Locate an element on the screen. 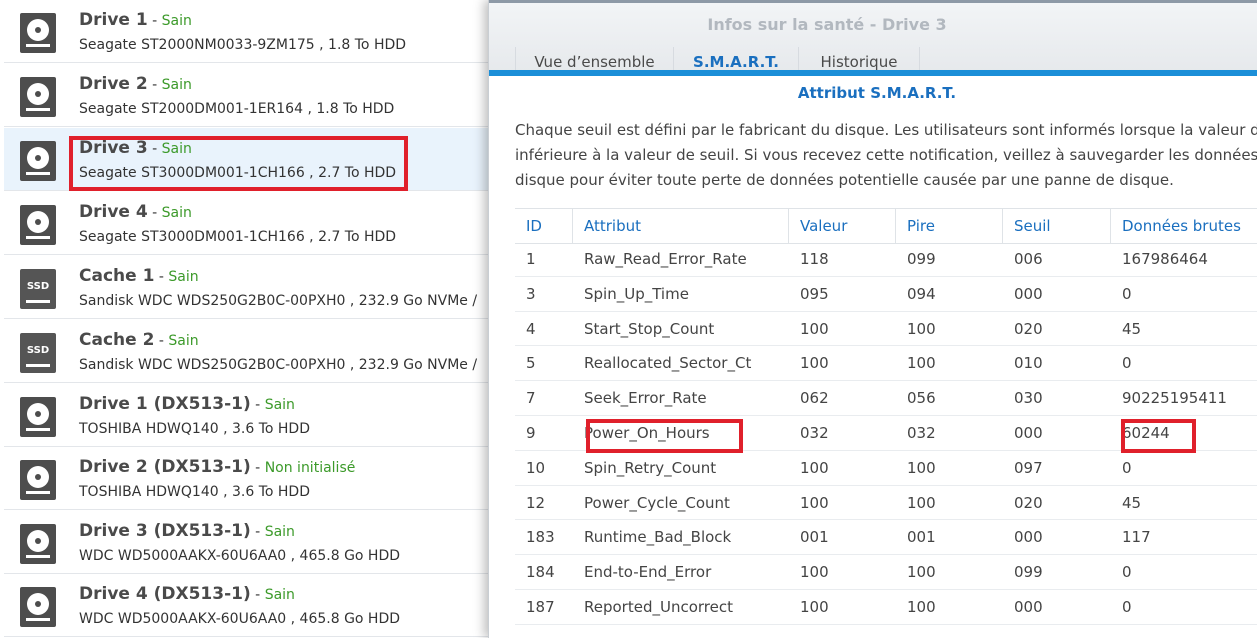  cell-raw-data: 117 is located at coordinates (1136, 537).